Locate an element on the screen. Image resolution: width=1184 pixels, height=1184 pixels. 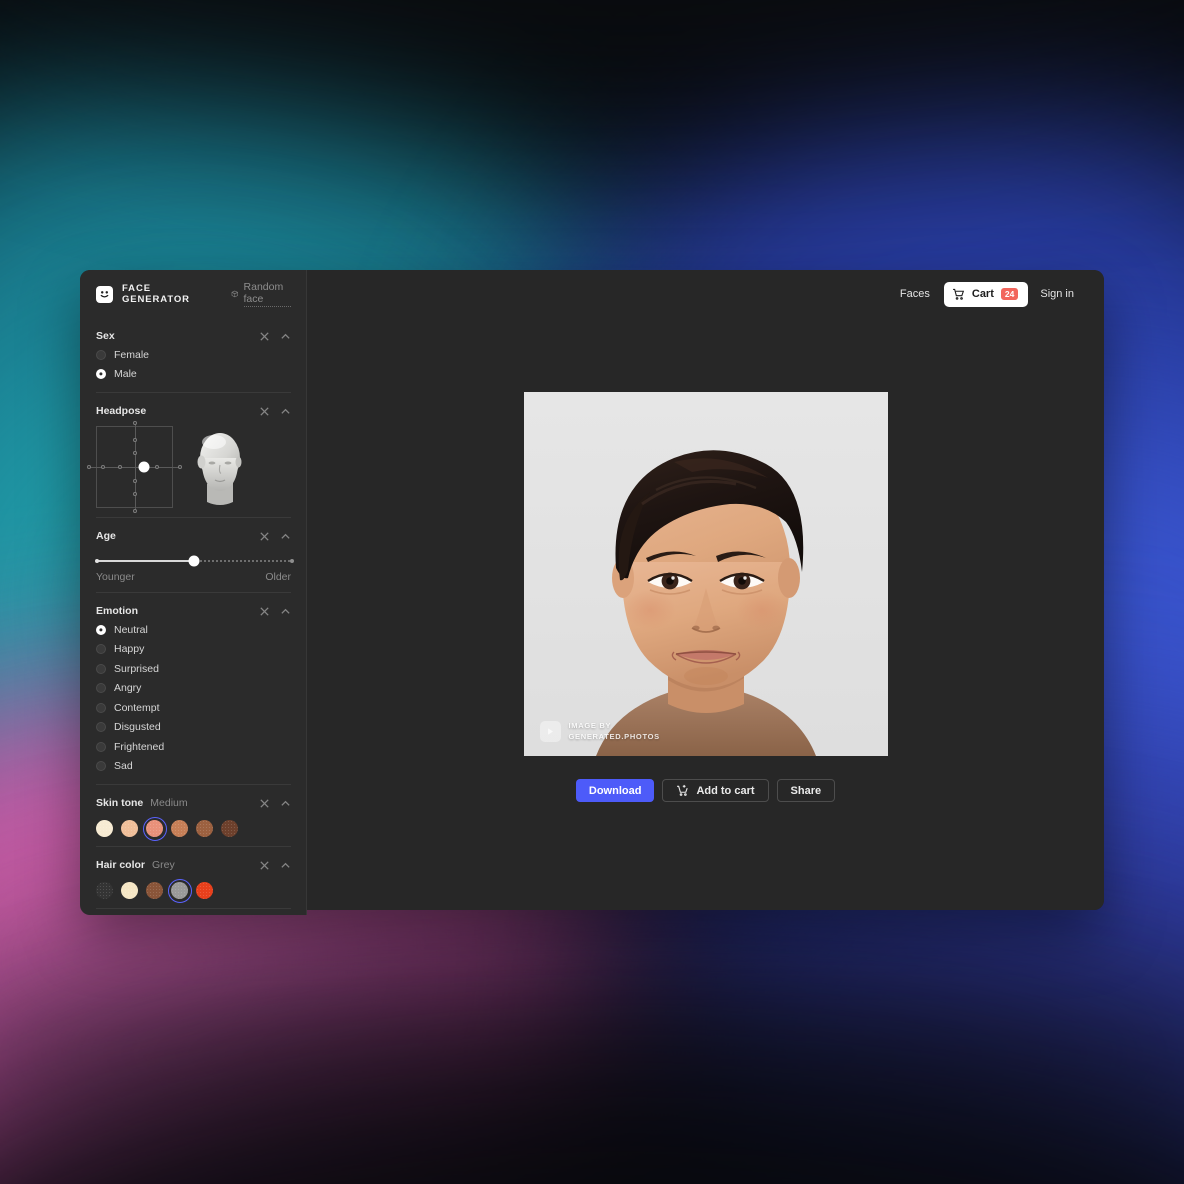
watermark-line-2: GENERATED.PHOTOS is located at coordinates (614, 736).